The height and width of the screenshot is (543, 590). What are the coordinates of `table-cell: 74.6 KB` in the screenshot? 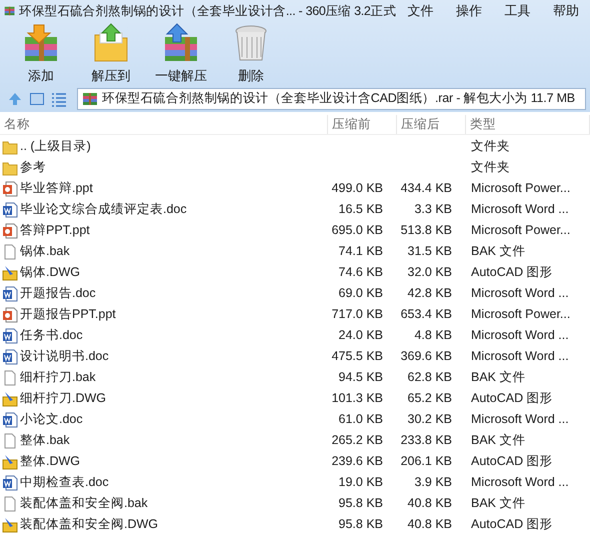 It's located at (360, 272).